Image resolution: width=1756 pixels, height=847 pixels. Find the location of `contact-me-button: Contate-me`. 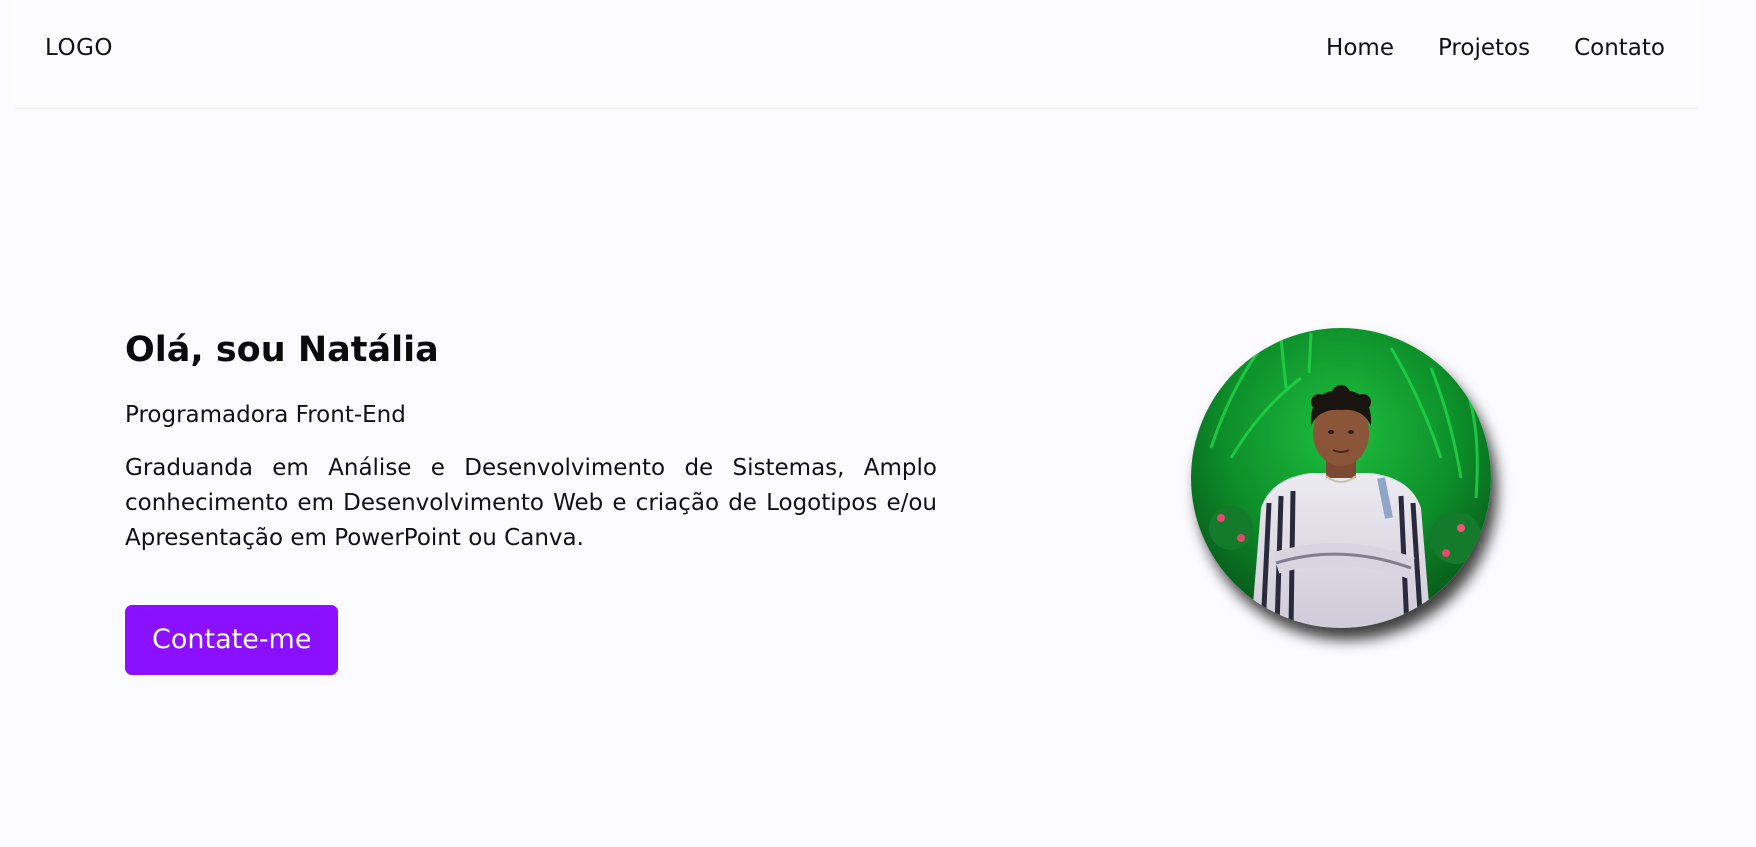

contact-me-button: Contate-me is located at coordinates (232, 640).